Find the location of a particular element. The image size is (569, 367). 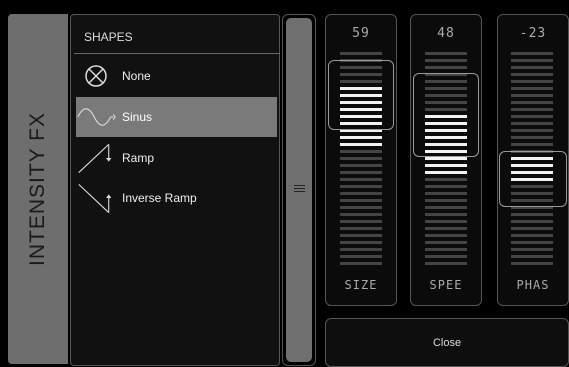

shape-label: Inverse Ramp is located at coordinates (159, 198).